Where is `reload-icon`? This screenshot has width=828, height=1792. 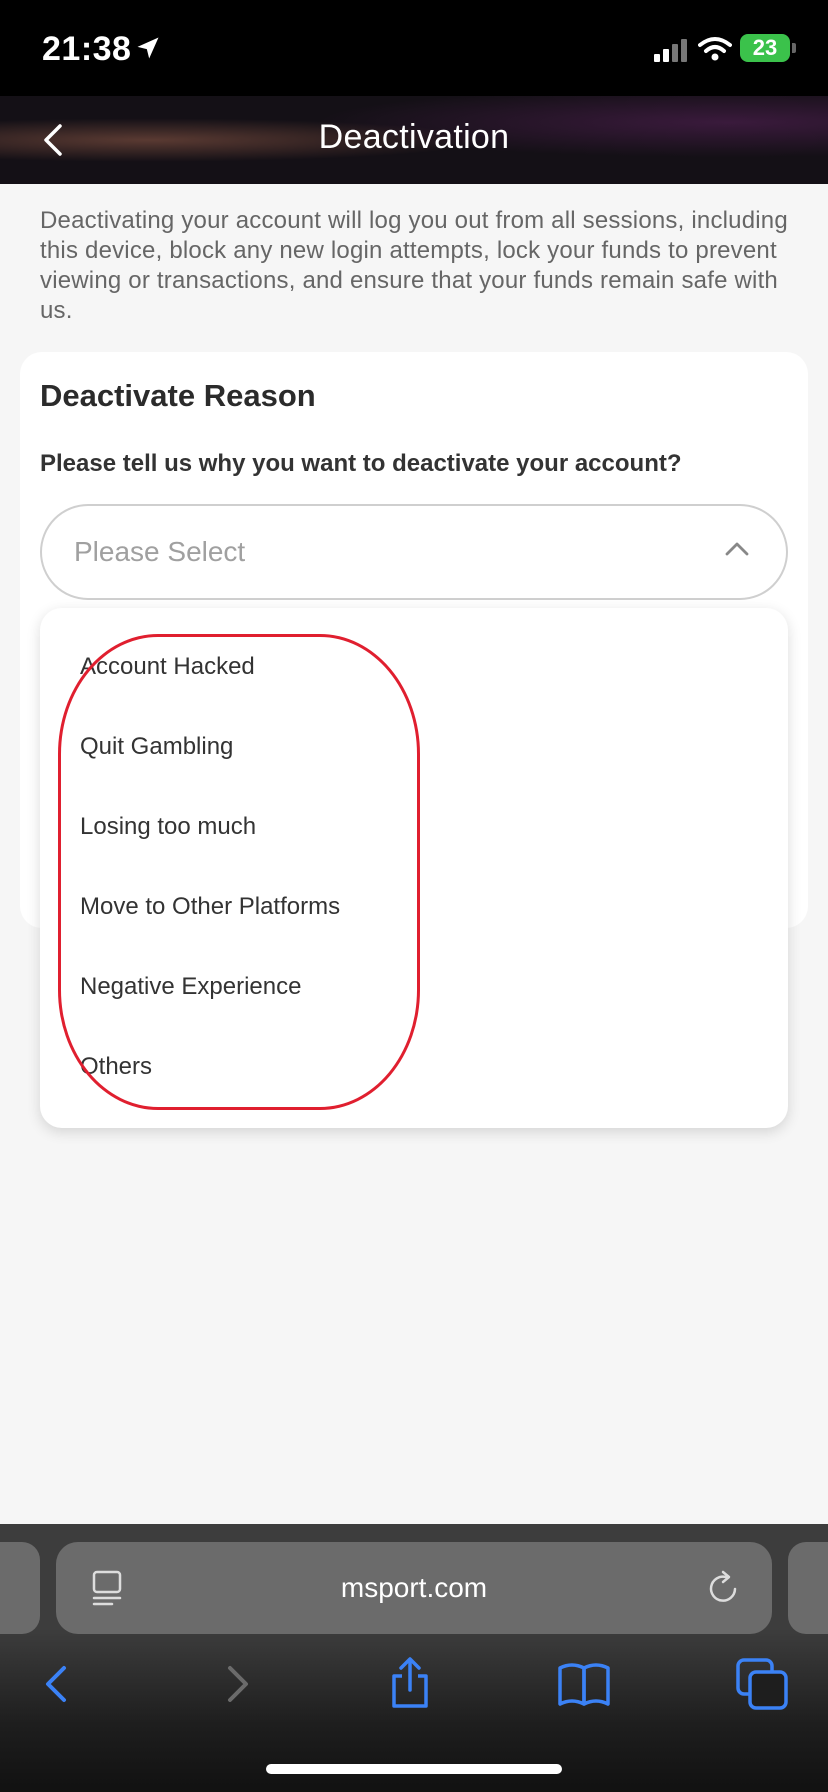
reload-icon is located at coordinates (723, 1588).